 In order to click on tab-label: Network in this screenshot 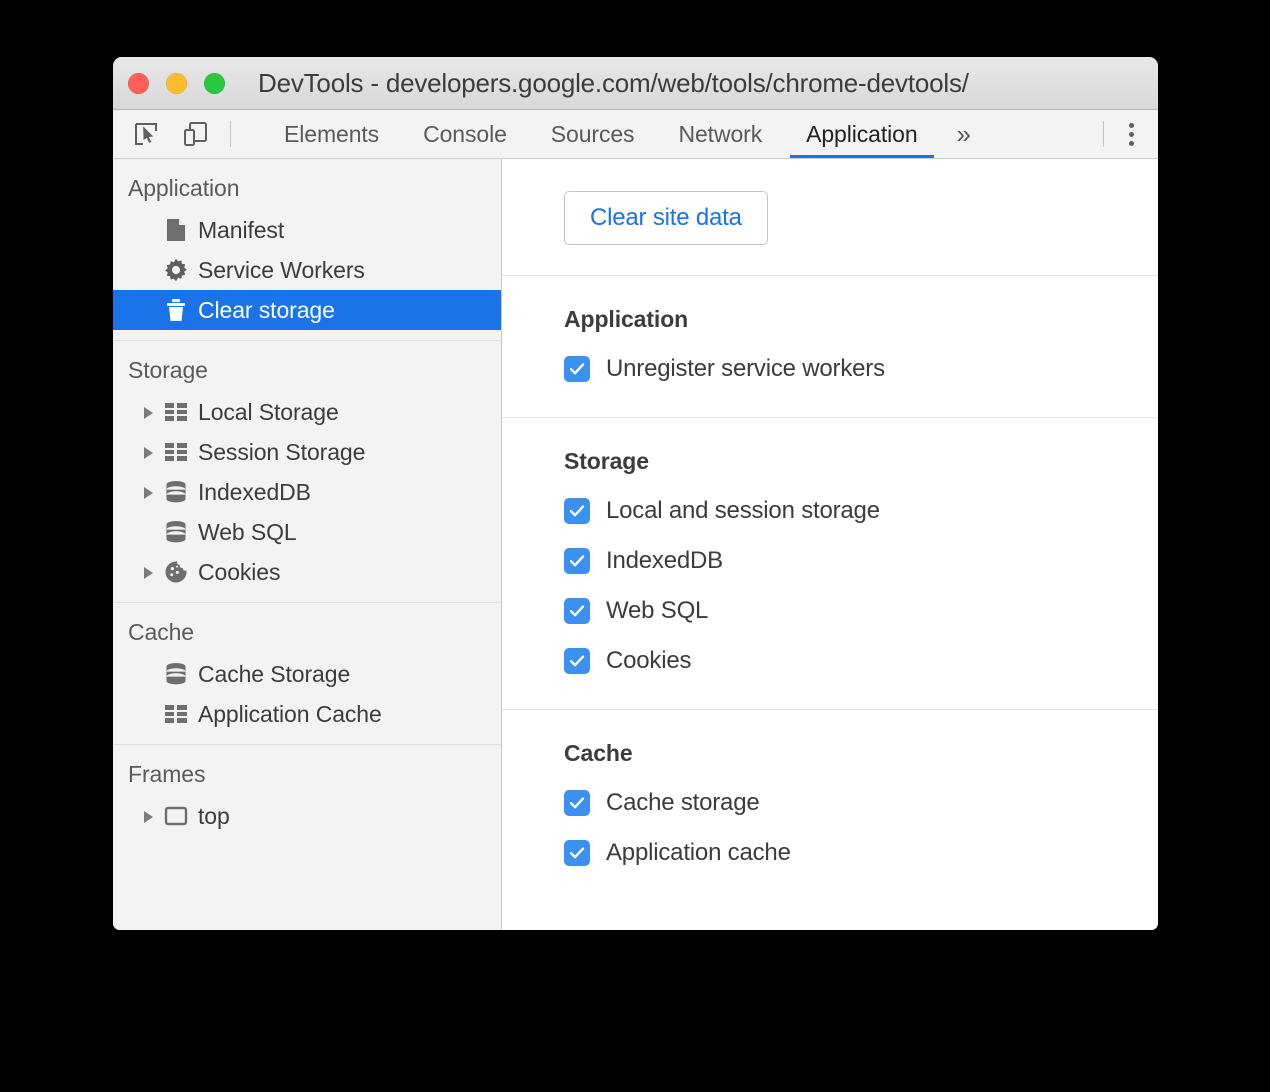, I will do `click(720, 133)`.